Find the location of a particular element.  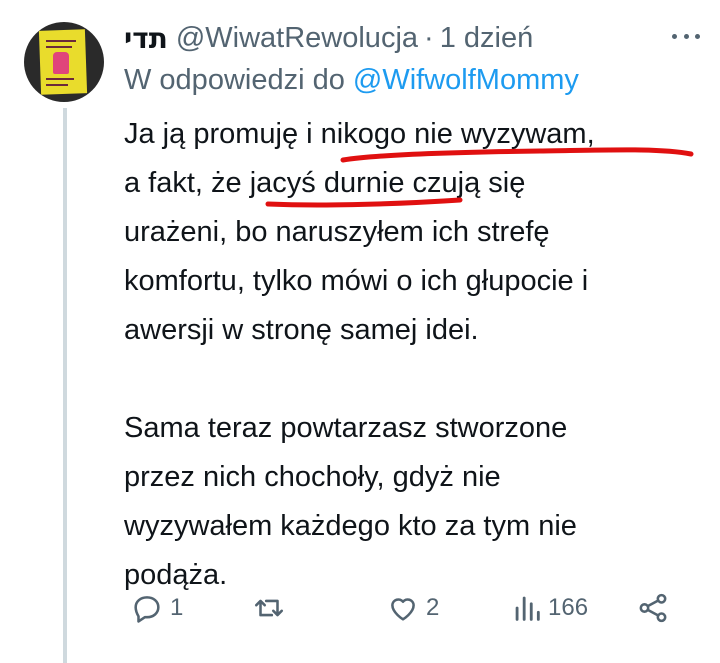

tweet-line: a fakt, że jacyś durnie czują się is located at coordinates (325, 183).